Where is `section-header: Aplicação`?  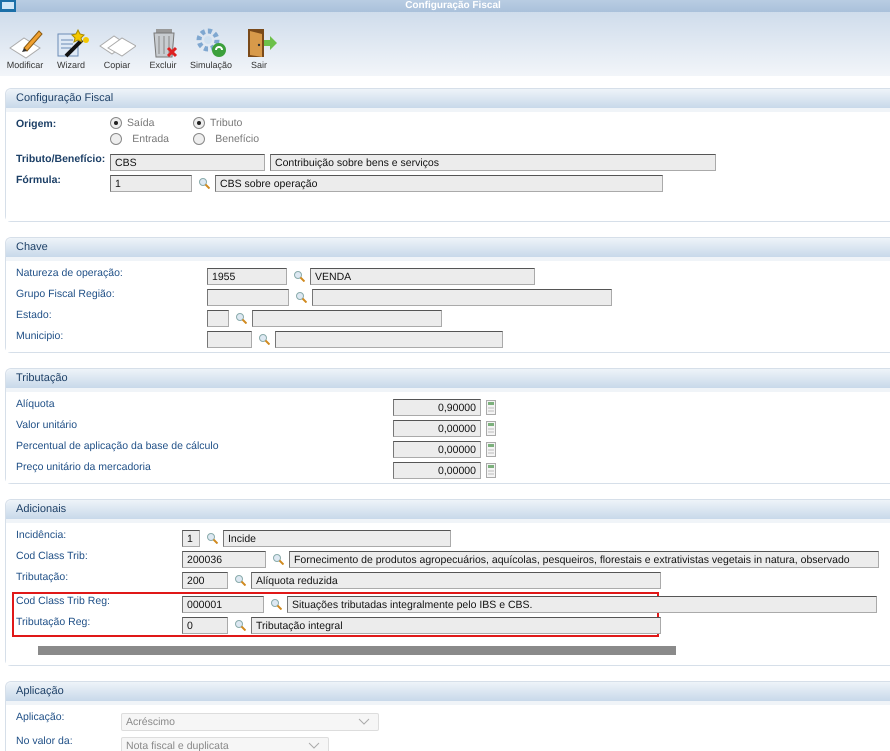
section-header: Aplicação is located at coordinates (448, 691).